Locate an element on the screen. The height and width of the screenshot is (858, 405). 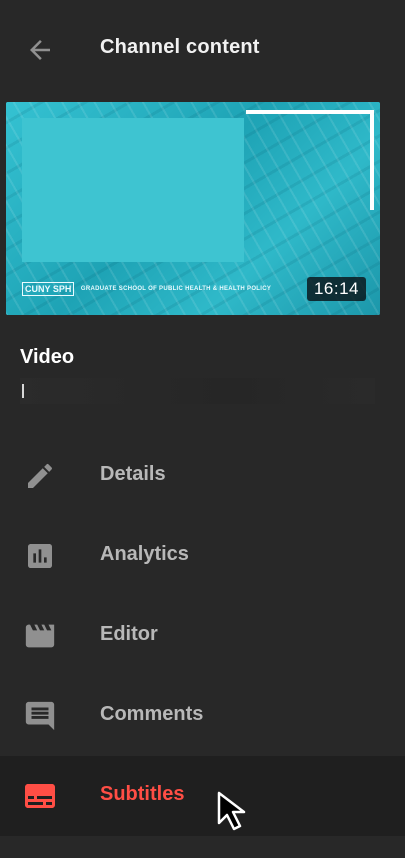
text-cursor-mark is located at coordinates (23, 391).